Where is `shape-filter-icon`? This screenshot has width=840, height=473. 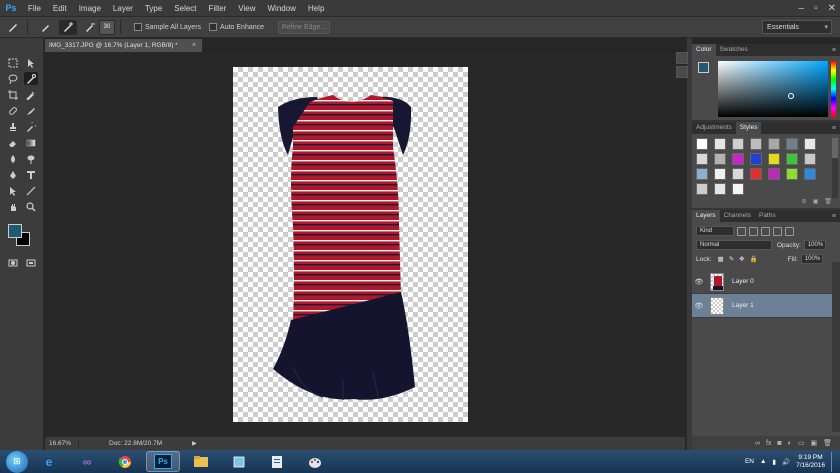
shape-filter-icon is located at coordinates (777, 231).